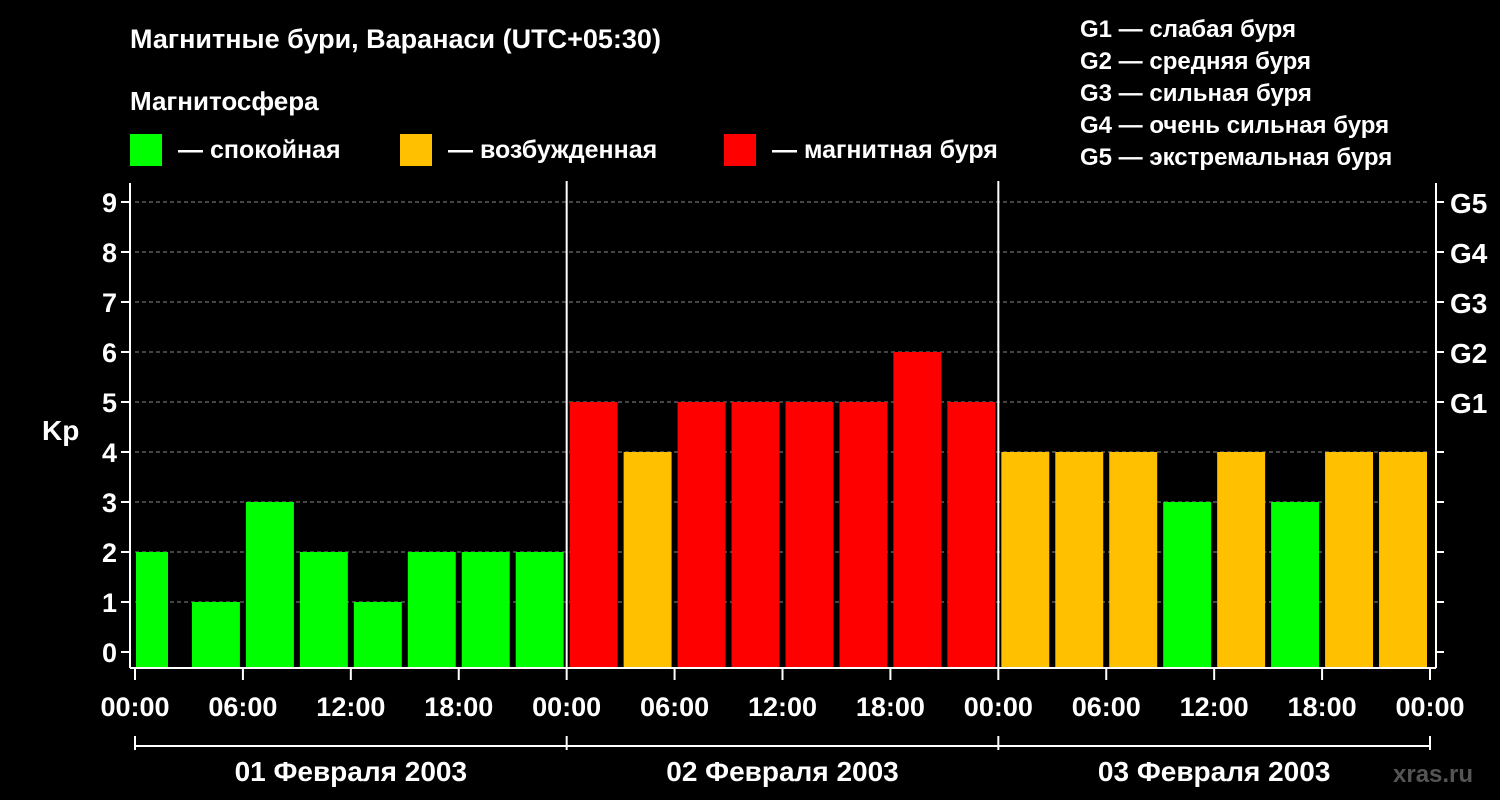 The height and width of the screenshot is (800, 1500). What do you see at coordinates (885, 150) in the screenshot?
I see `legend-label-2: — магнитная буря` at bounding box center [885, 150].